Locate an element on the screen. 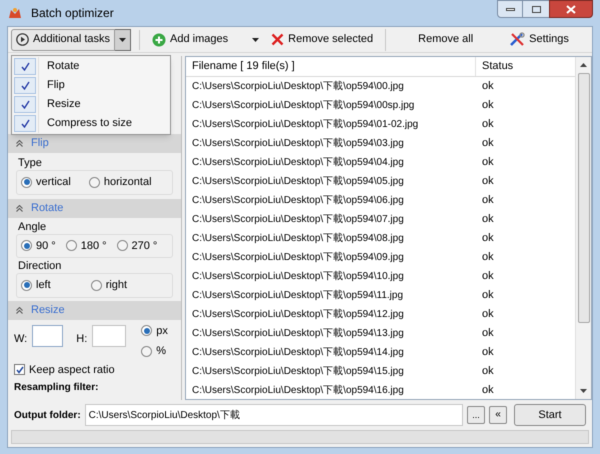 Image resolution: width=600 pixels, height=454 pixels. scrollbar is located at coordinates (583, 228).